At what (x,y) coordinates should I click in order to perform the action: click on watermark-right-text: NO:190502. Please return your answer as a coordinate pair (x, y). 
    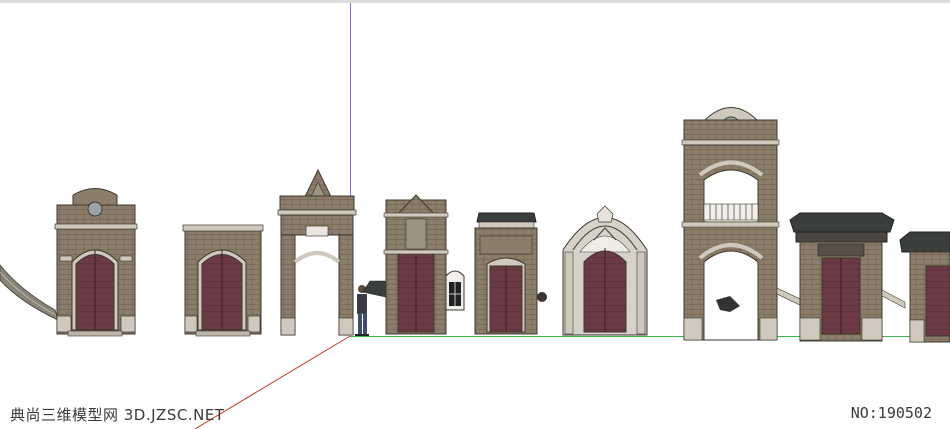
    Looking at the image, I should click on (891, 413).